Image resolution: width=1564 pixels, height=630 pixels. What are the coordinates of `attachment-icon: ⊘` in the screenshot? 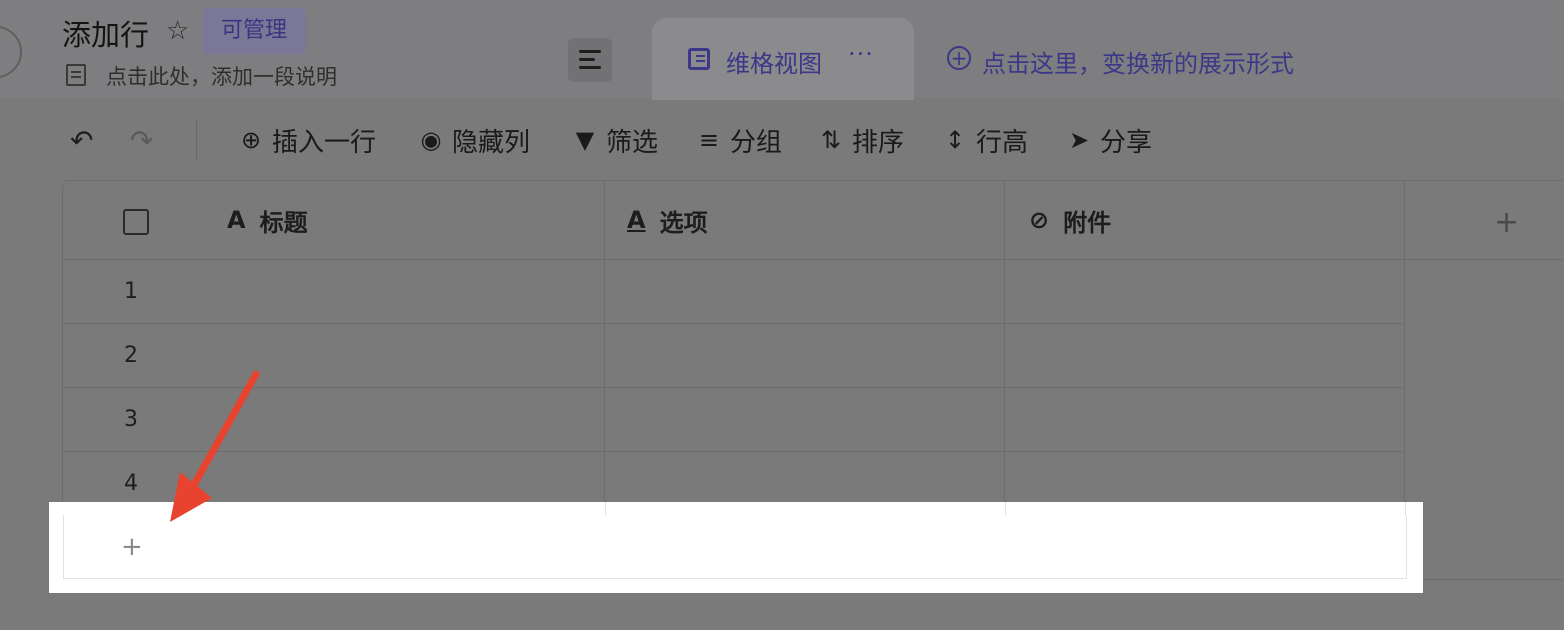 It's located at (1039, 220).